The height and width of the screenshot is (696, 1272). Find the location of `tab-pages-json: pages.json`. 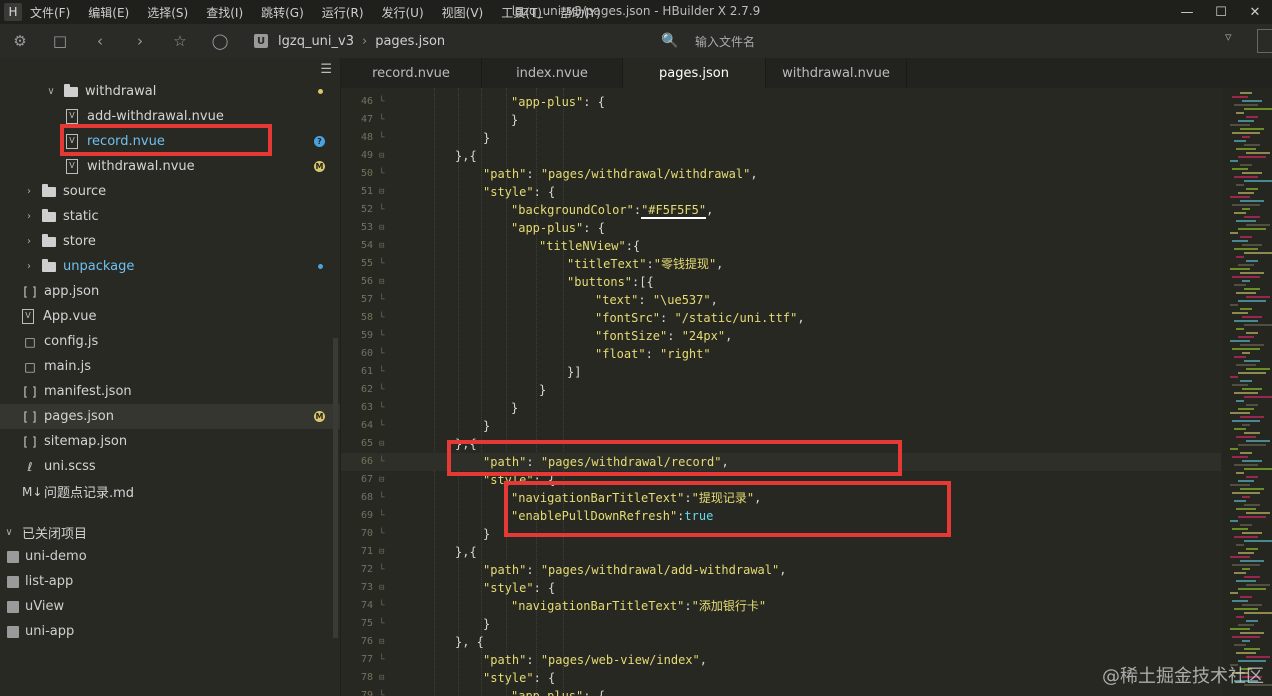

tab-pages-json: pages.json is located at coordinates (694, 73).